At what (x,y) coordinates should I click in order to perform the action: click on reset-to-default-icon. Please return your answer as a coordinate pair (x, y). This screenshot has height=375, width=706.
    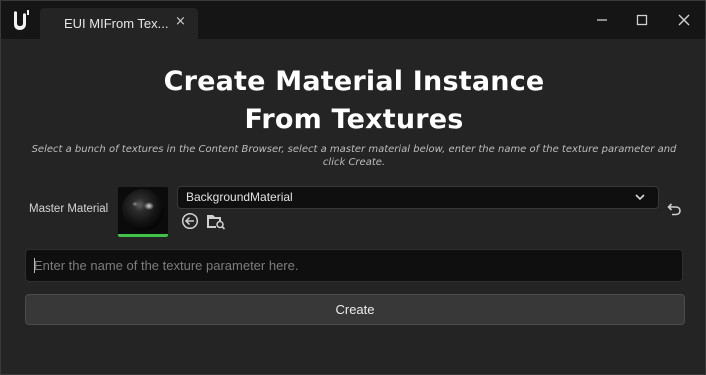
    Looking at the image, I should click on (673, 210).